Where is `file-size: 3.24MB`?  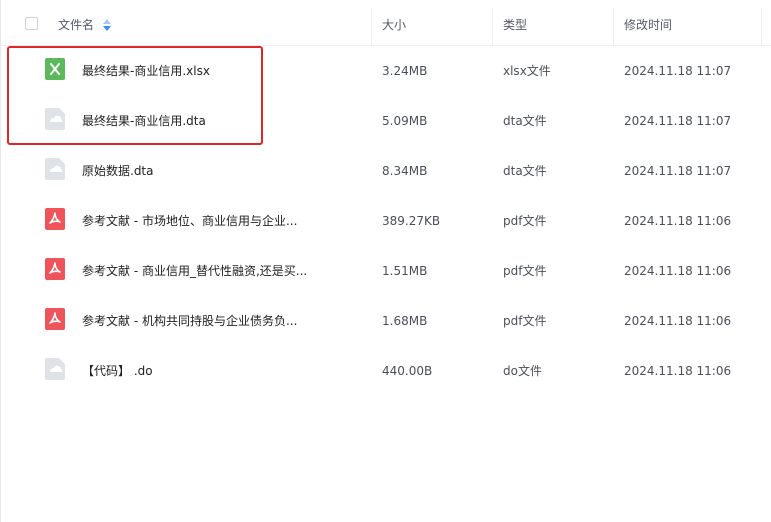
file-size: 3.24MB is located at coordinates (405, 71).